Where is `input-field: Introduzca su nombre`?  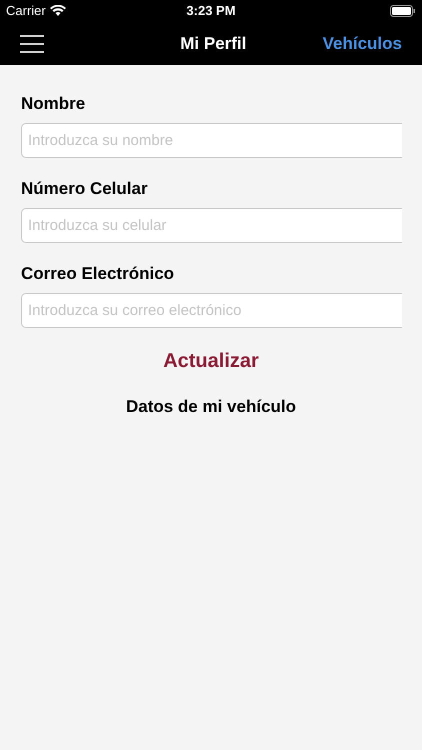 input-field: Introduzca su nombre is located at coordinates (211, 140).